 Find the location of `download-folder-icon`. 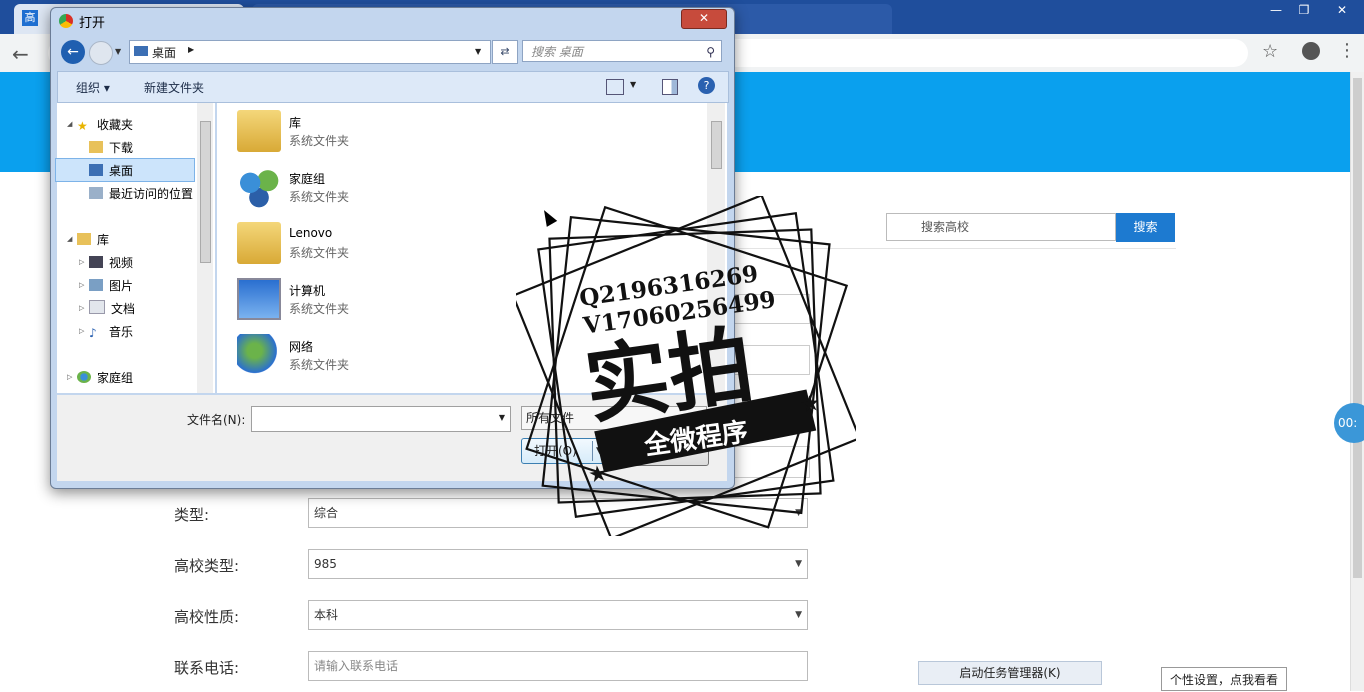

download-folder-icon is located at coordinates (96, 147).